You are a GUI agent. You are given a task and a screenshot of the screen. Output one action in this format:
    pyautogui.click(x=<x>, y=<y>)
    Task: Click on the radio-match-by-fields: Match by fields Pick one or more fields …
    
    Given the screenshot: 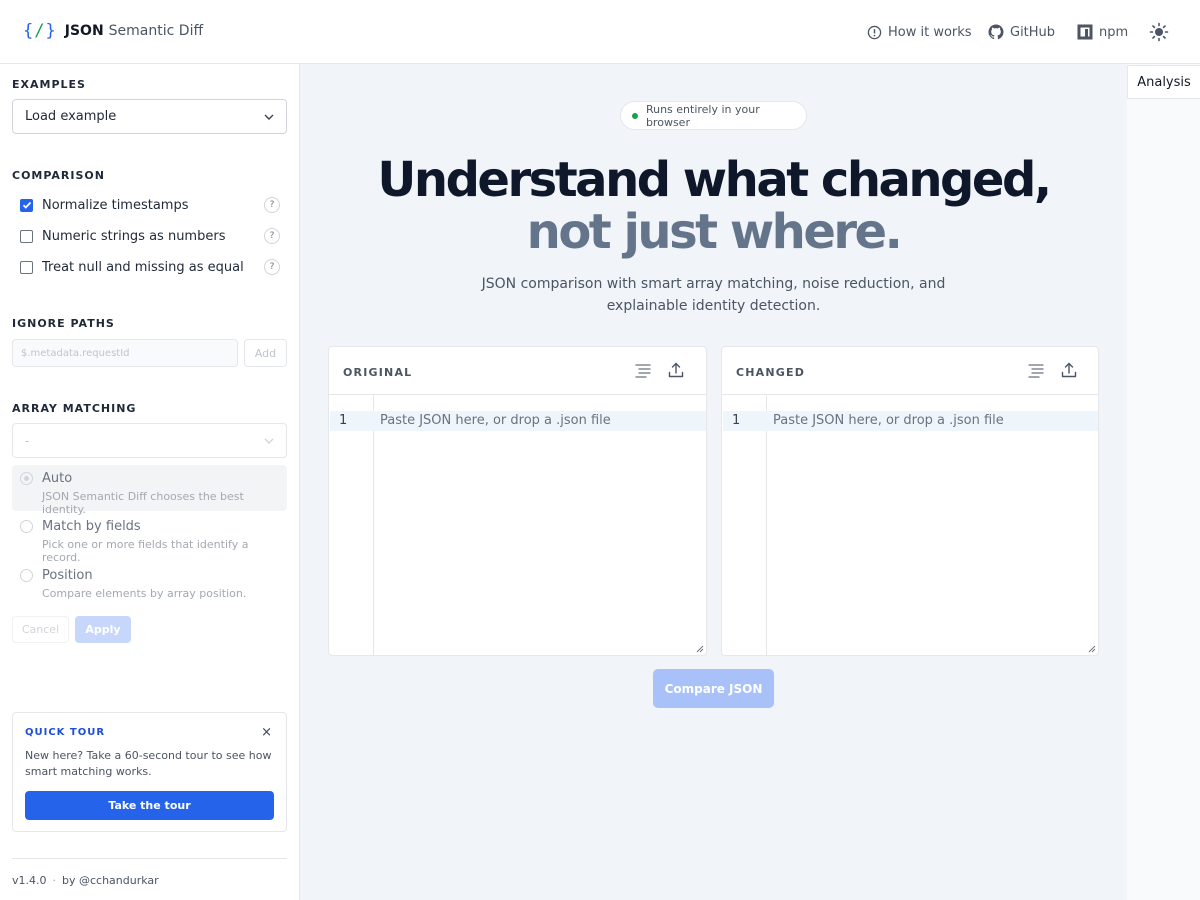 What is the action you would take?
    pyautogui.click(x=149, y=538)
    